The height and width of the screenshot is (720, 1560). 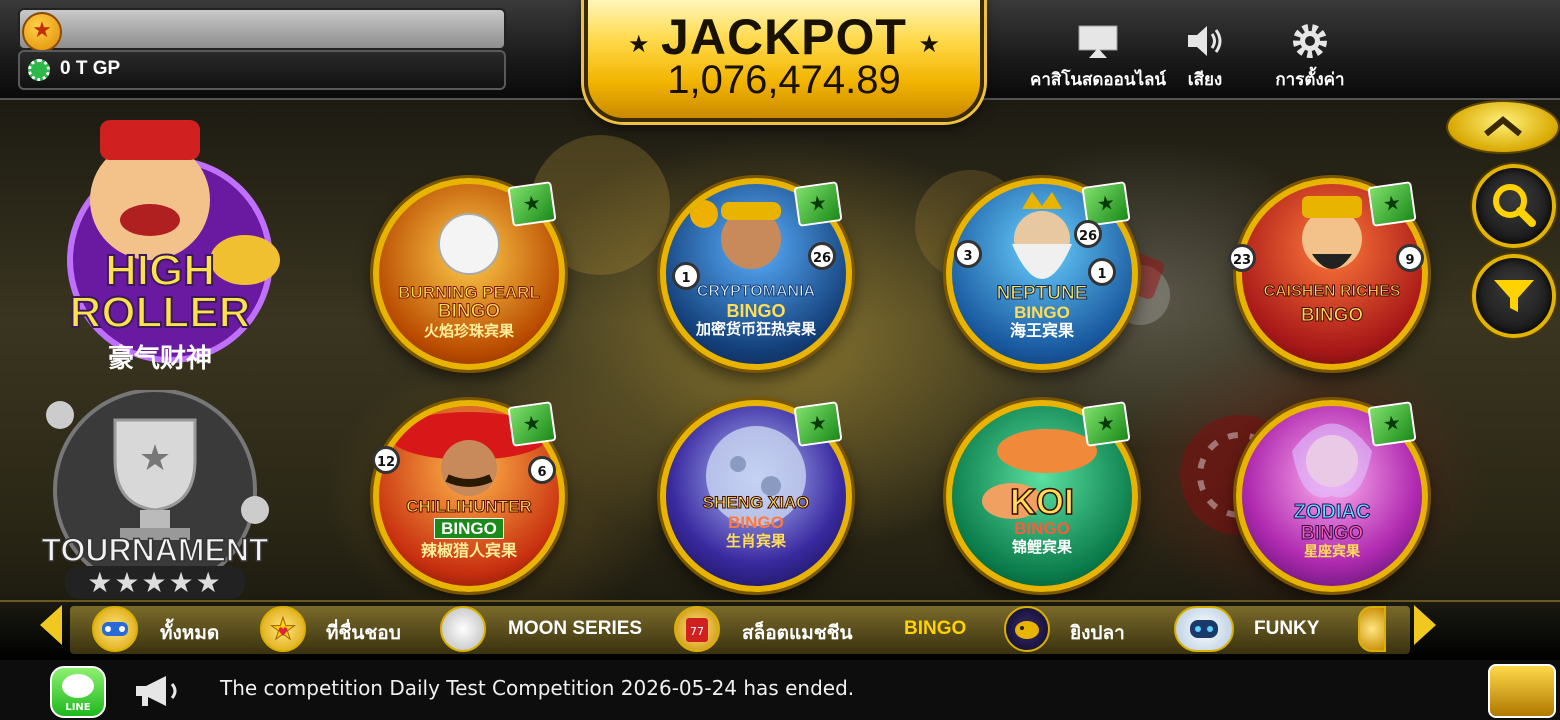 I want to click on live-casino-button: คาสิโนสดออนไลน์, so click(x=1098, y=57).